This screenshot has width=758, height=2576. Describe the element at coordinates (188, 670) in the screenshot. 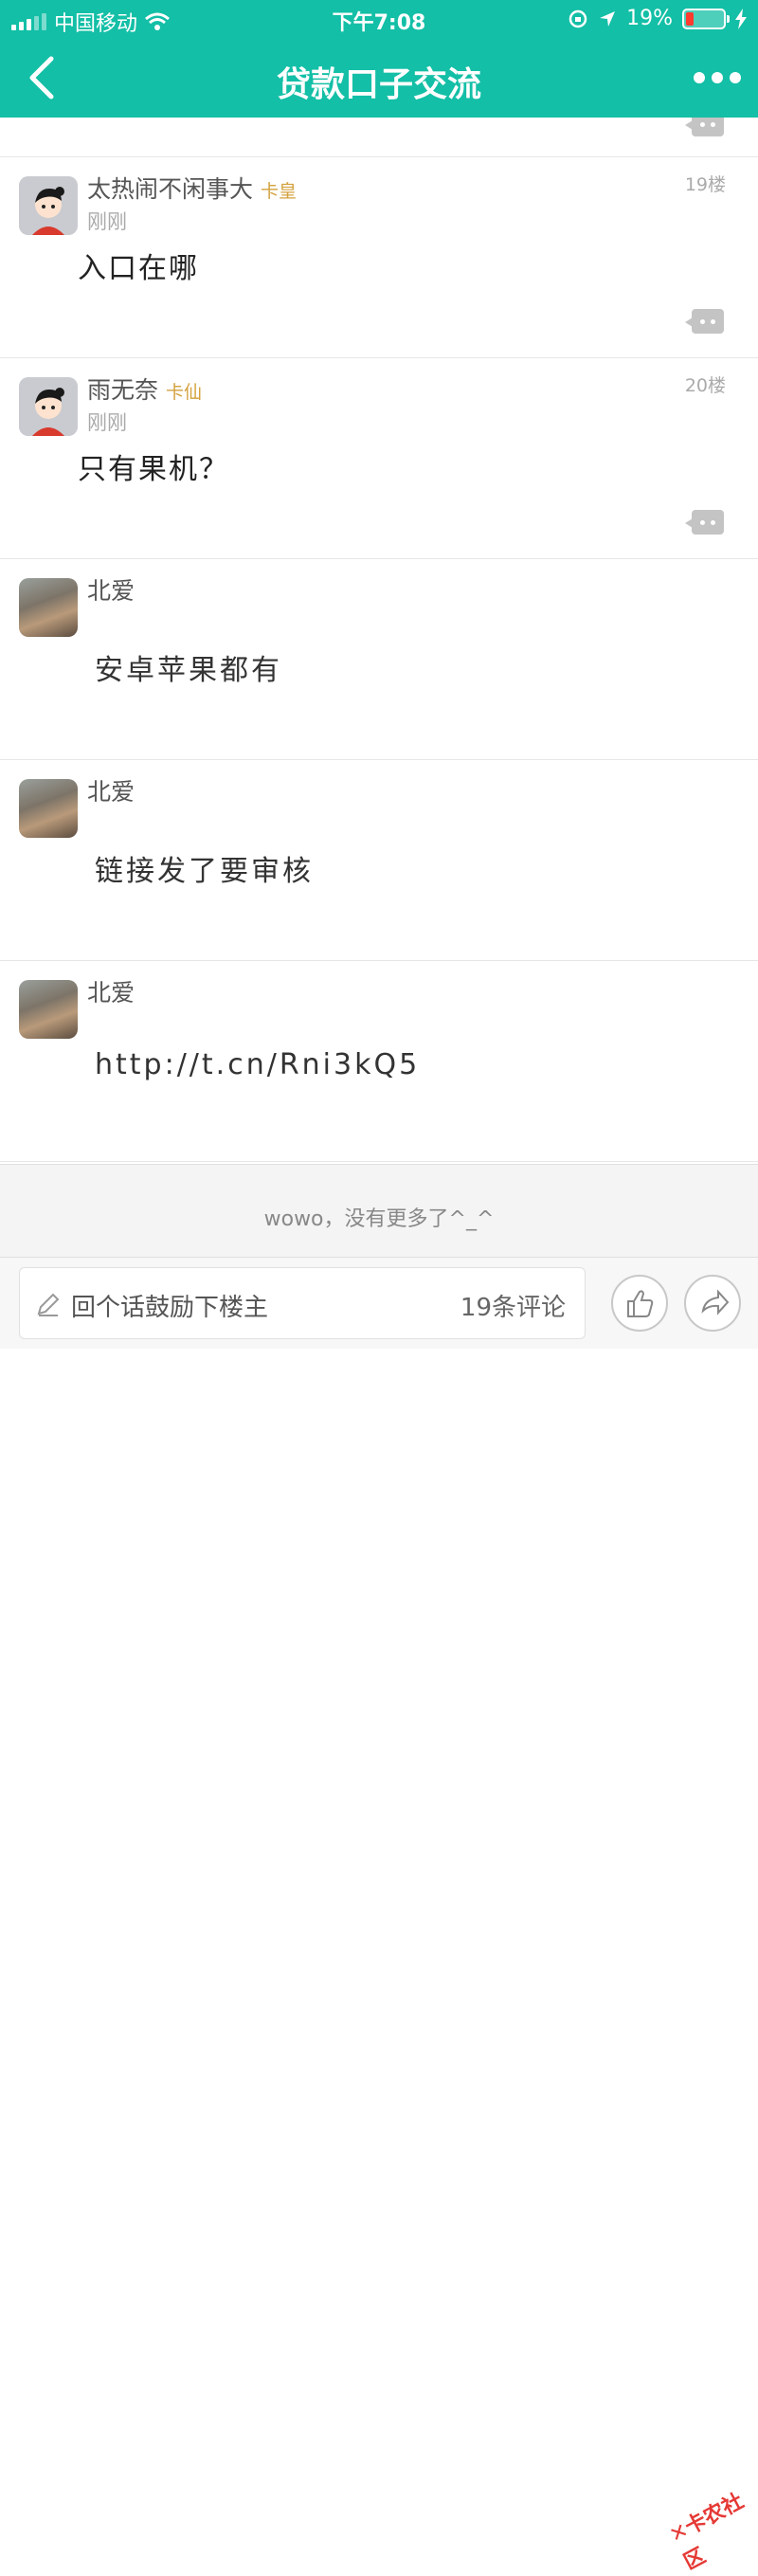

I see `reply-body: 安卓苹果都有` at that location.